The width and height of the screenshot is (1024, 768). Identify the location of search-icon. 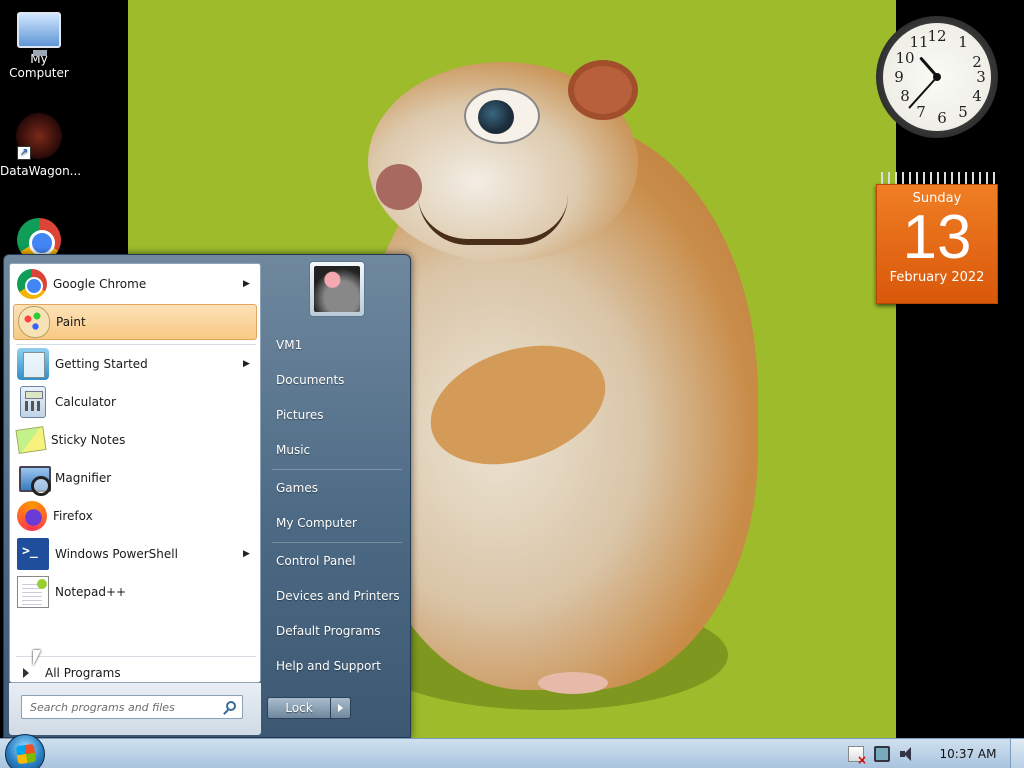
(231, 706).